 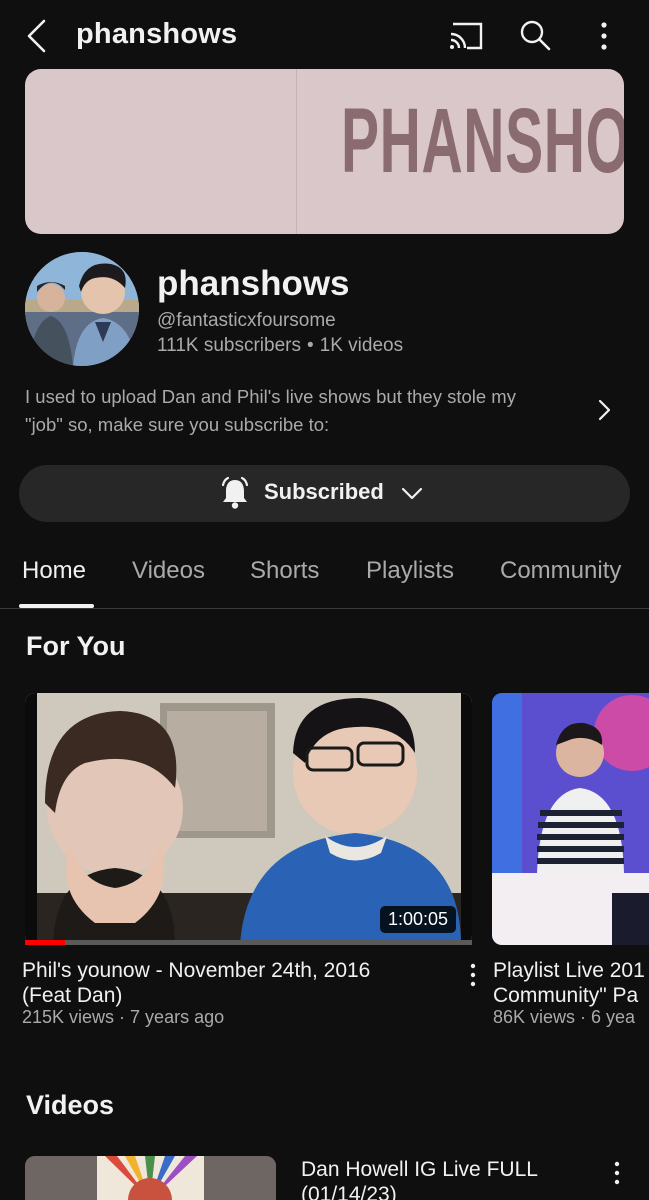 What do you see at coordinates (296, 151) in the screenshot?
I see `banner-divider` at bounding box center [296, 151].